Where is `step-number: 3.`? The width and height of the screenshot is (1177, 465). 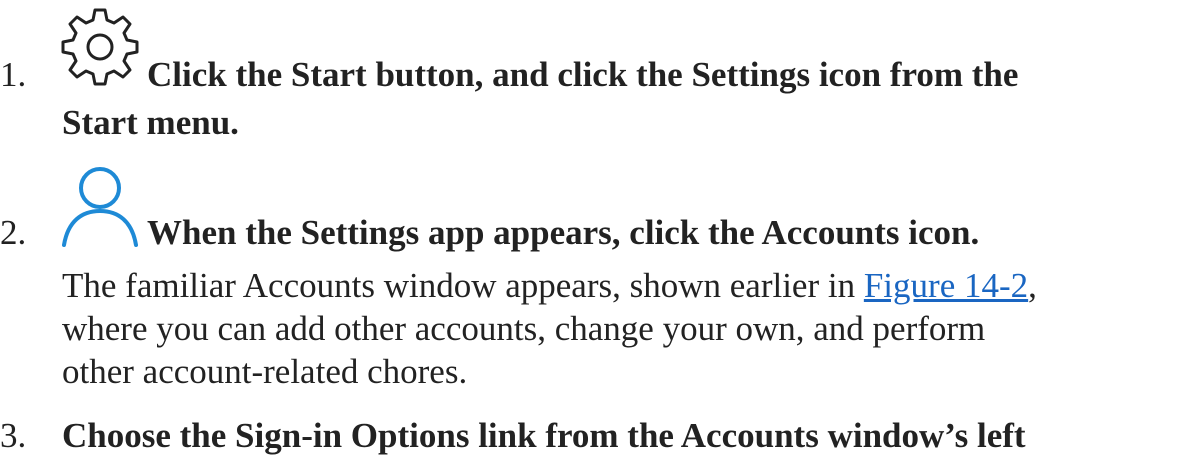
step-number: 3. is located at coordinates (13, 435).